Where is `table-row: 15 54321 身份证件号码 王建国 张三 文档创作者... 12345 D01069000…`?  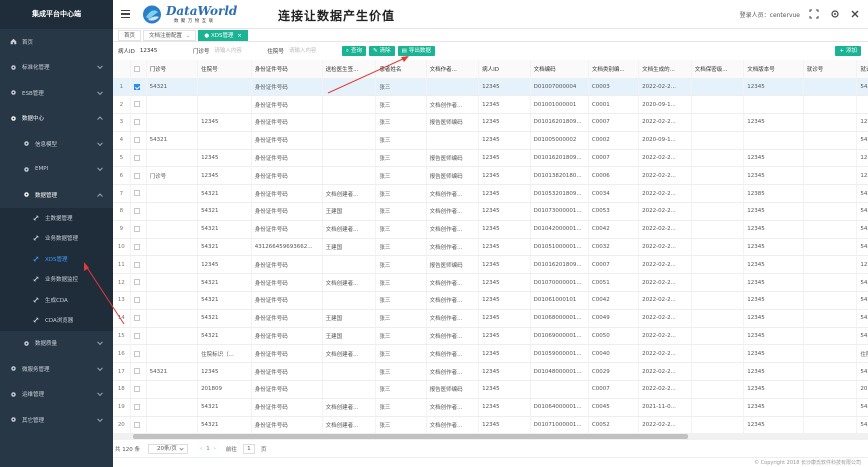
table-row: 15 54321 身份证件号码 王建国 张三 文档创作者... 12345 D01069000… is located at coordinates (490, 336).